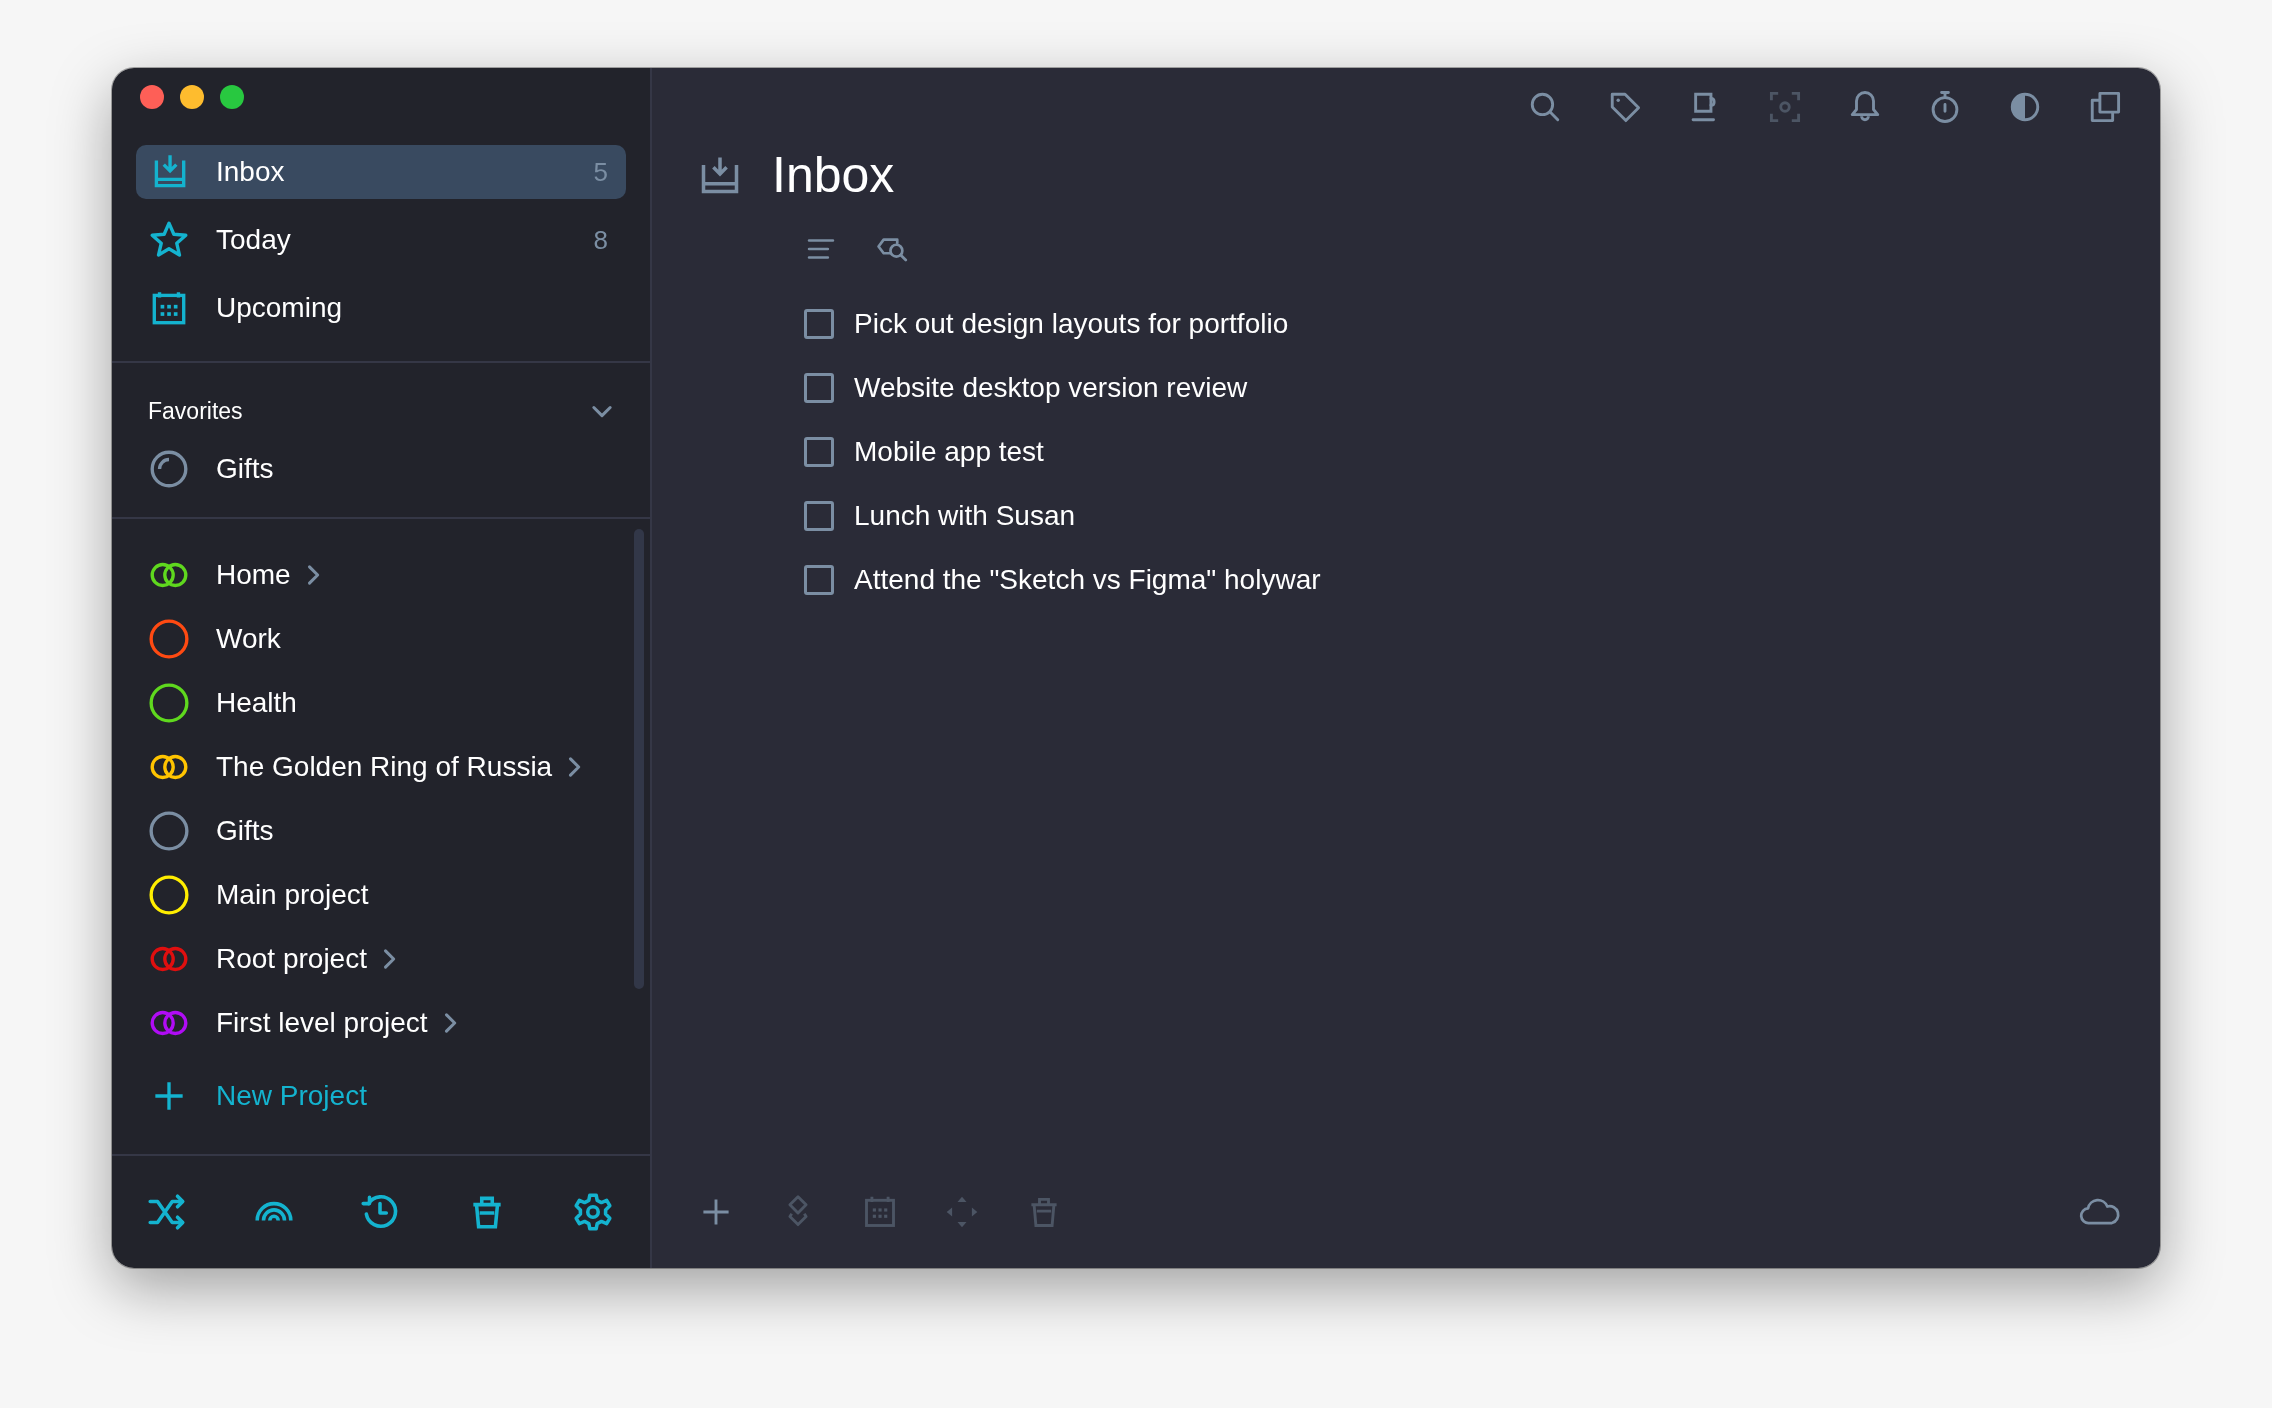 Image resolution: width=2272 pixels, height=1408 pixels. What do you see at coordinates (381, 308) in the screenshot?
I see `nav-item: Upcoming` at bounding box center [381, 308].